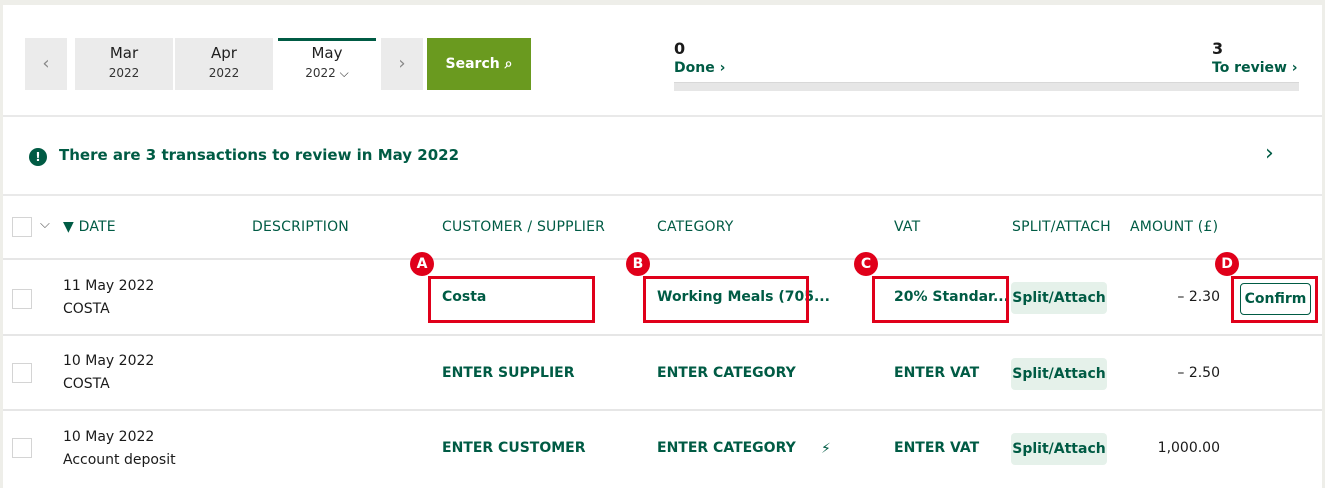 Image resolution: width=1325 pixels, height=488 pixels. What do you see at coordinates (109, 286) in the screenshot?
I see `transaction-date: 11 May 2022` at bounding box center [109, 286].